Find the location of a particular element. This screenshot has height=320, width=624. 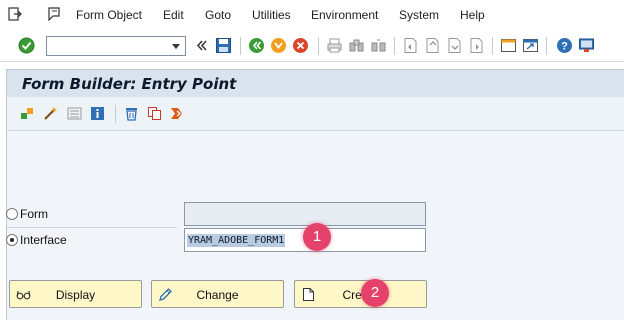

interface-radio-button is located at coordinates (12, 240).